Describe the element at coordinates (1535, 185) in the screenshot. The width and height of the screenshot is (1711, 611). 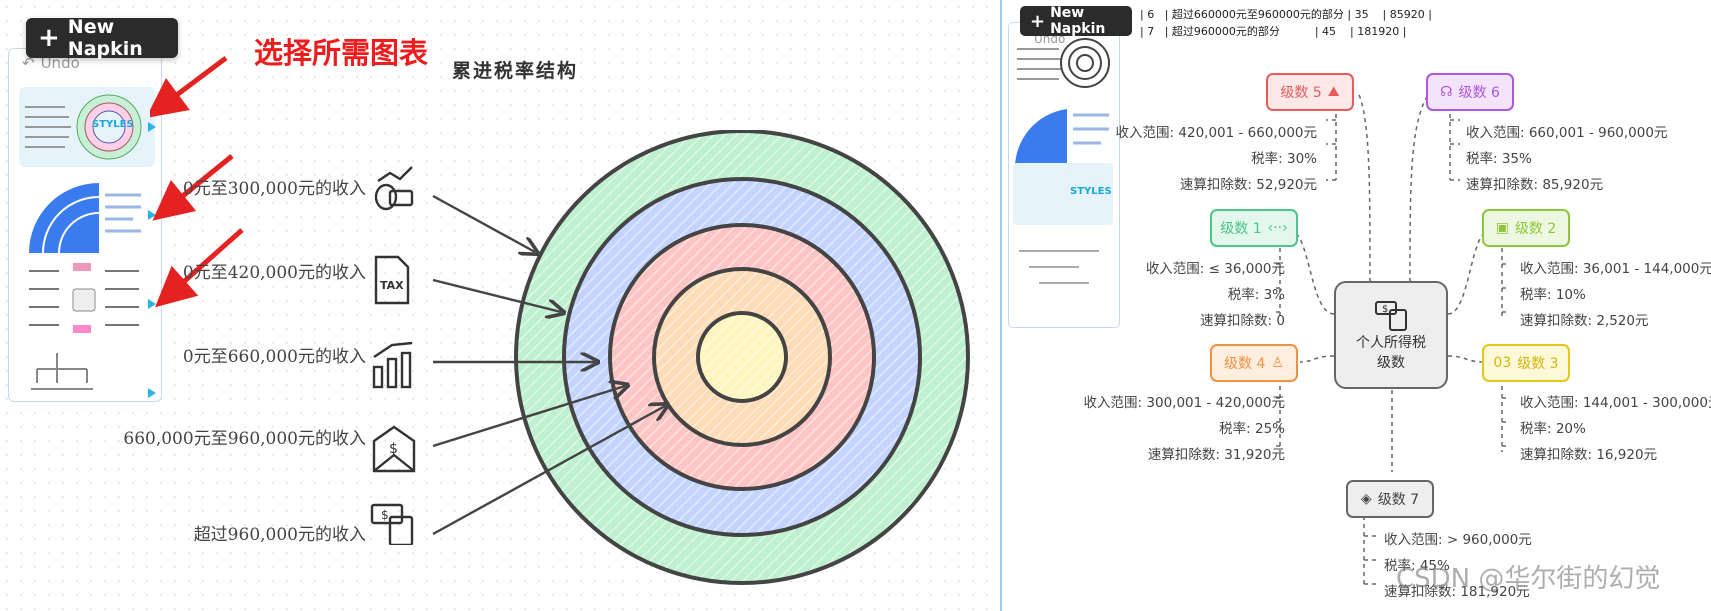
I see `b6-deduction: 速算扣除数: 85,920元` at that location.